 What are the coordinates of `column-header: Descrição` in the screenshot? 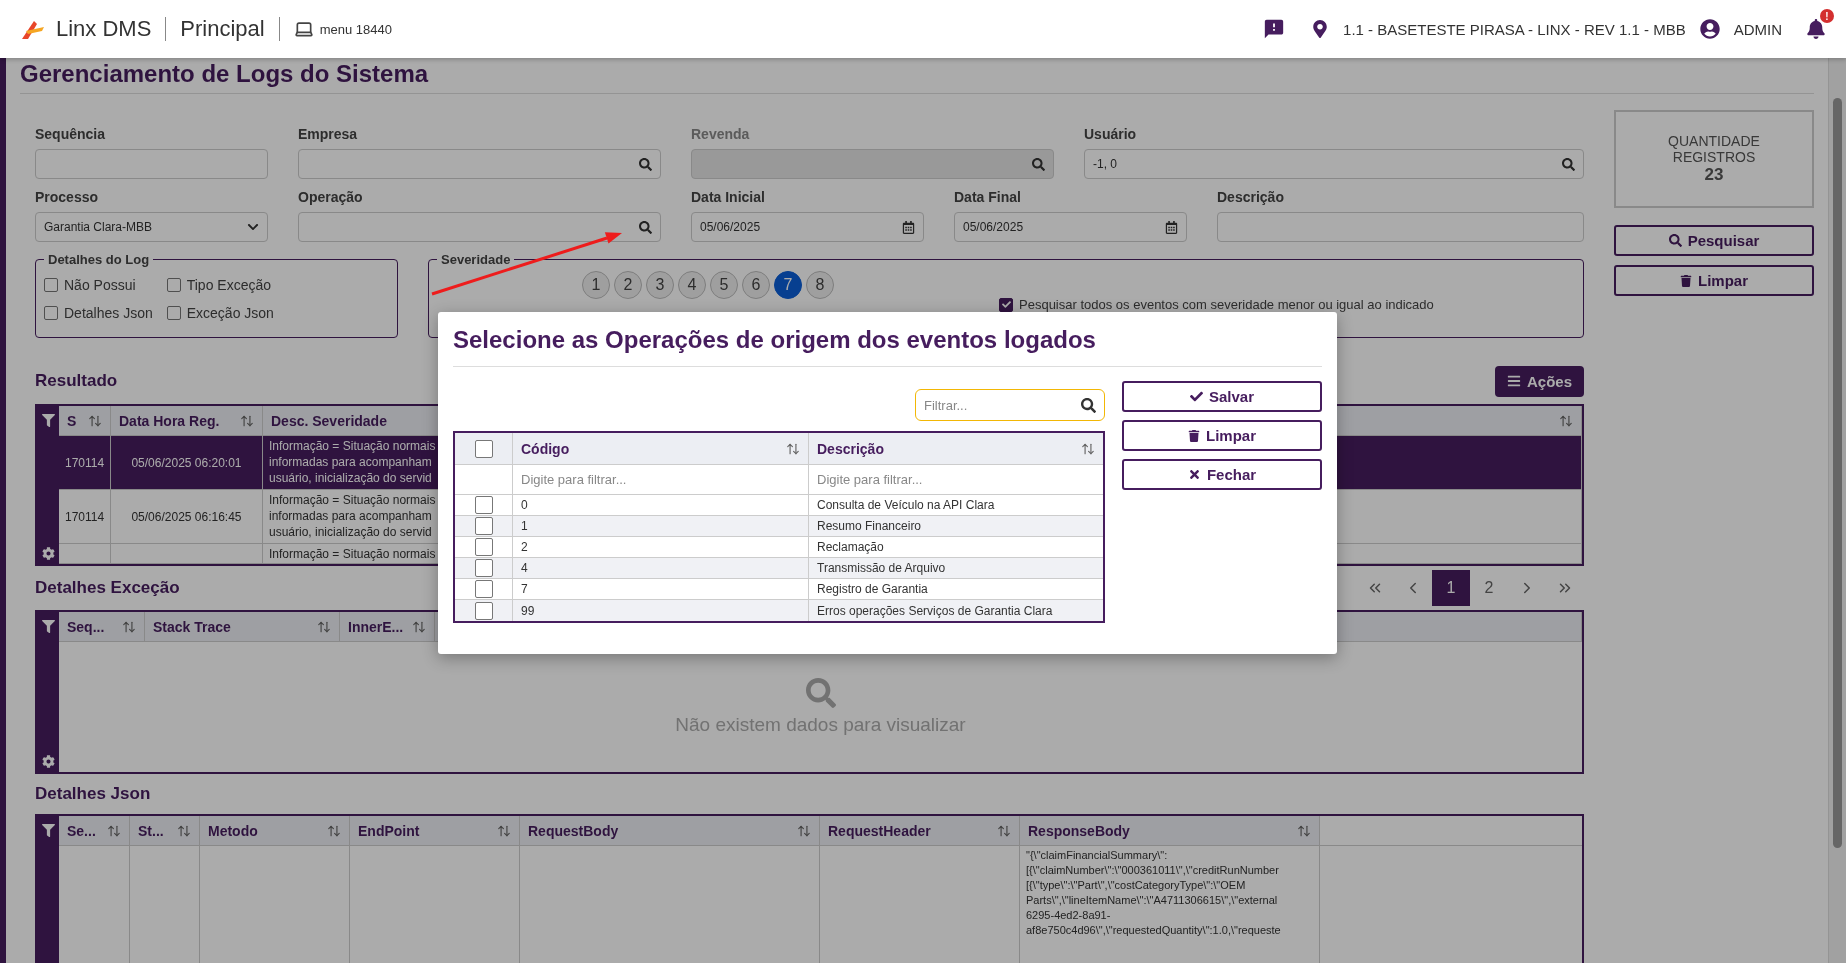 It's located at (850, 448).